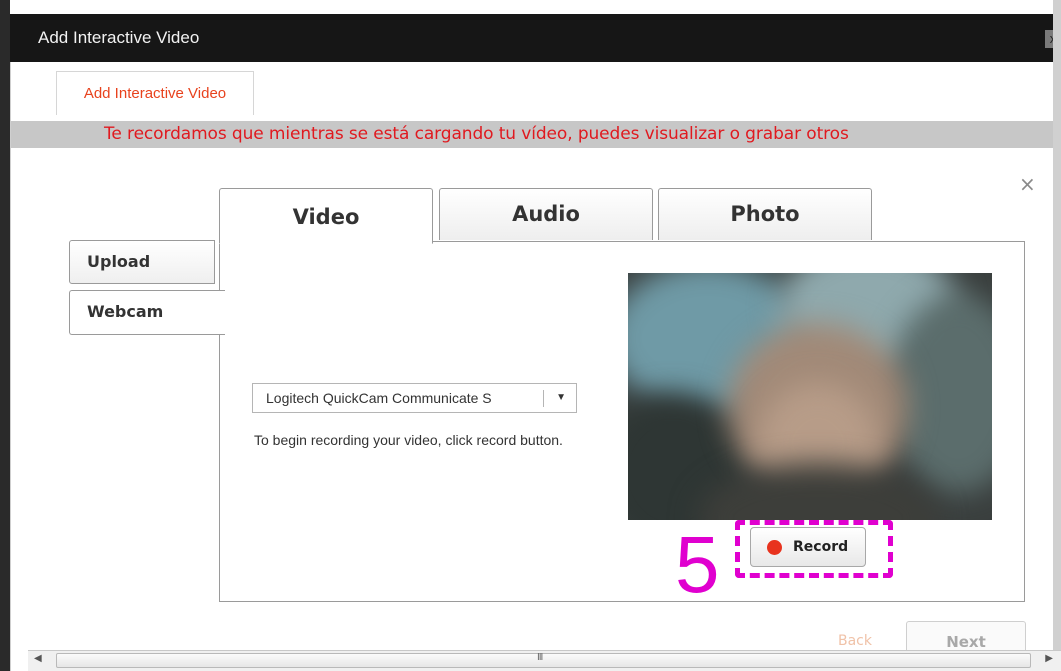  I want to click on camera-select-value: Logitech QuickCam Communicate S, so click(379, 398).